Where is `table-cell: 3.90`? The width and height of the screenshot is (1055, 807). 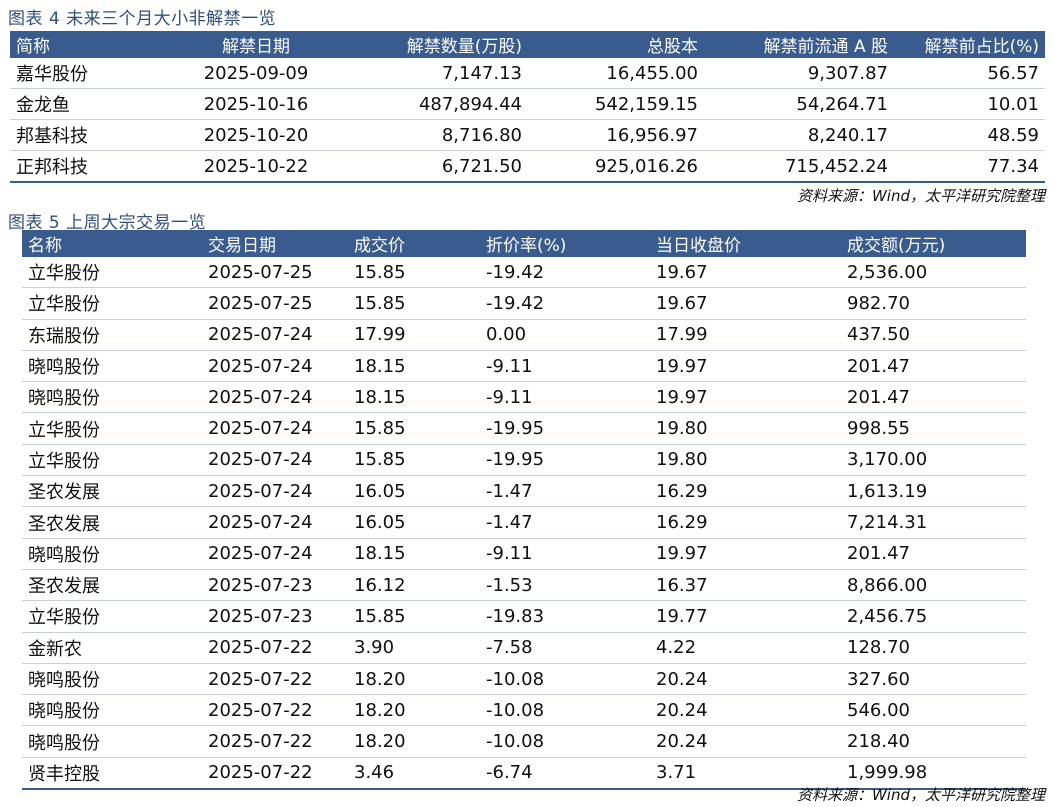
table-cell: 3.90 is located at coordinates (414, 647).